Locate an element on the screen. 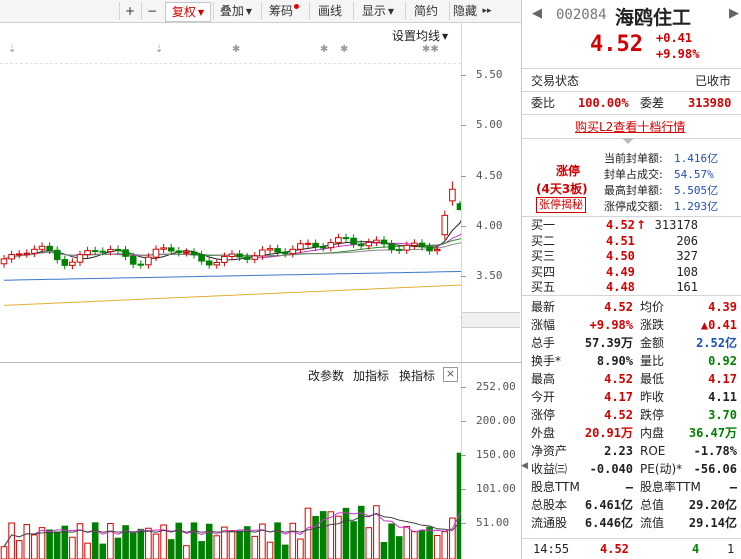 Image resolution: width=741 pixels, height=559 pixels. stat-label: 均价 is located at coordinates (652, 307).